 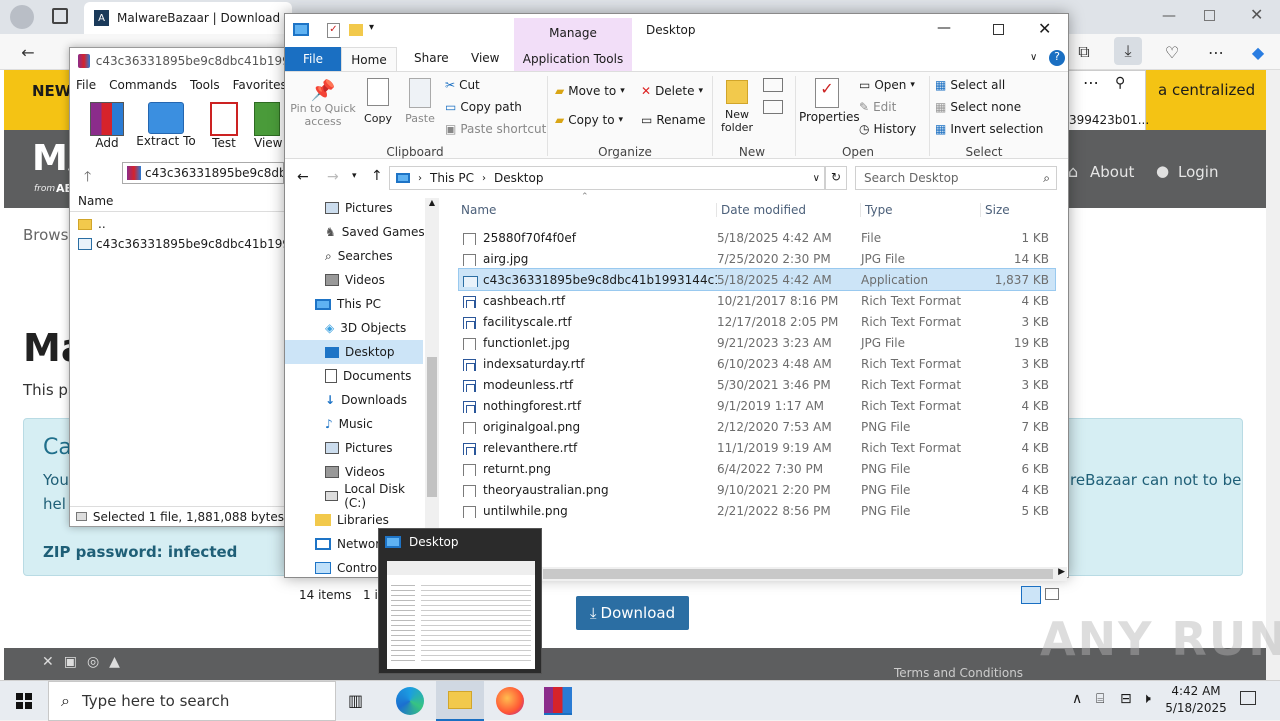 I want to click on explorer-taskbar-button, so click(x=460, y=701).